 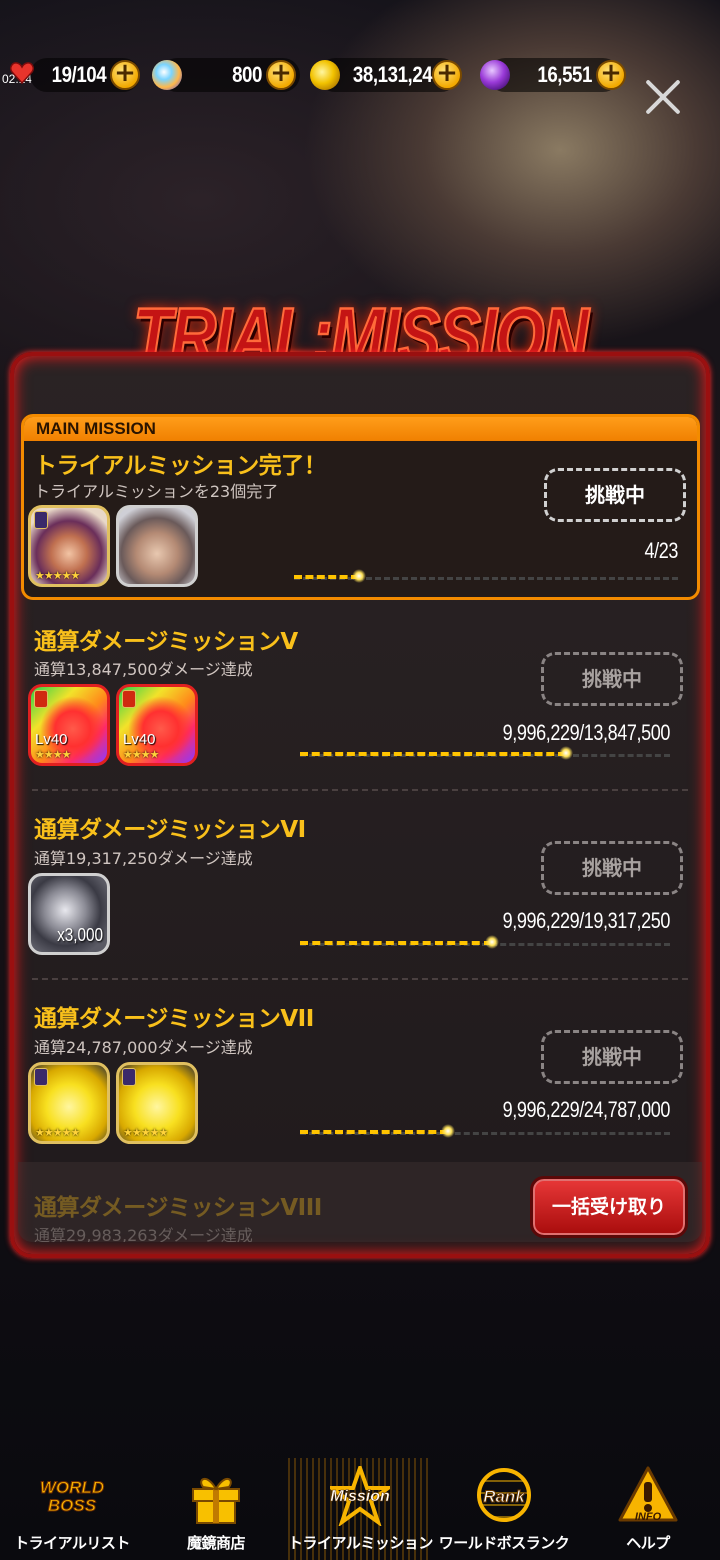 I want to click on main-mission-header: MAIN MISSION, so click(x=360, y=429).